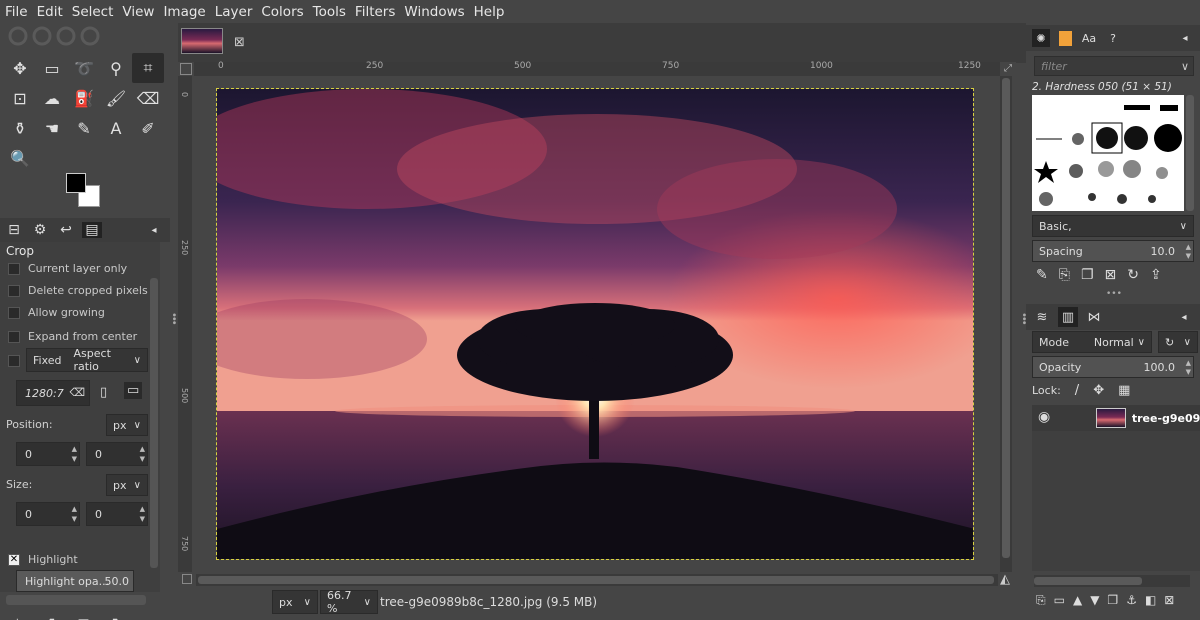  What do you see at coordinates (116, 128) in the screenshot?
I see `text-tool-icon: A` at bounding box center [116, 128].